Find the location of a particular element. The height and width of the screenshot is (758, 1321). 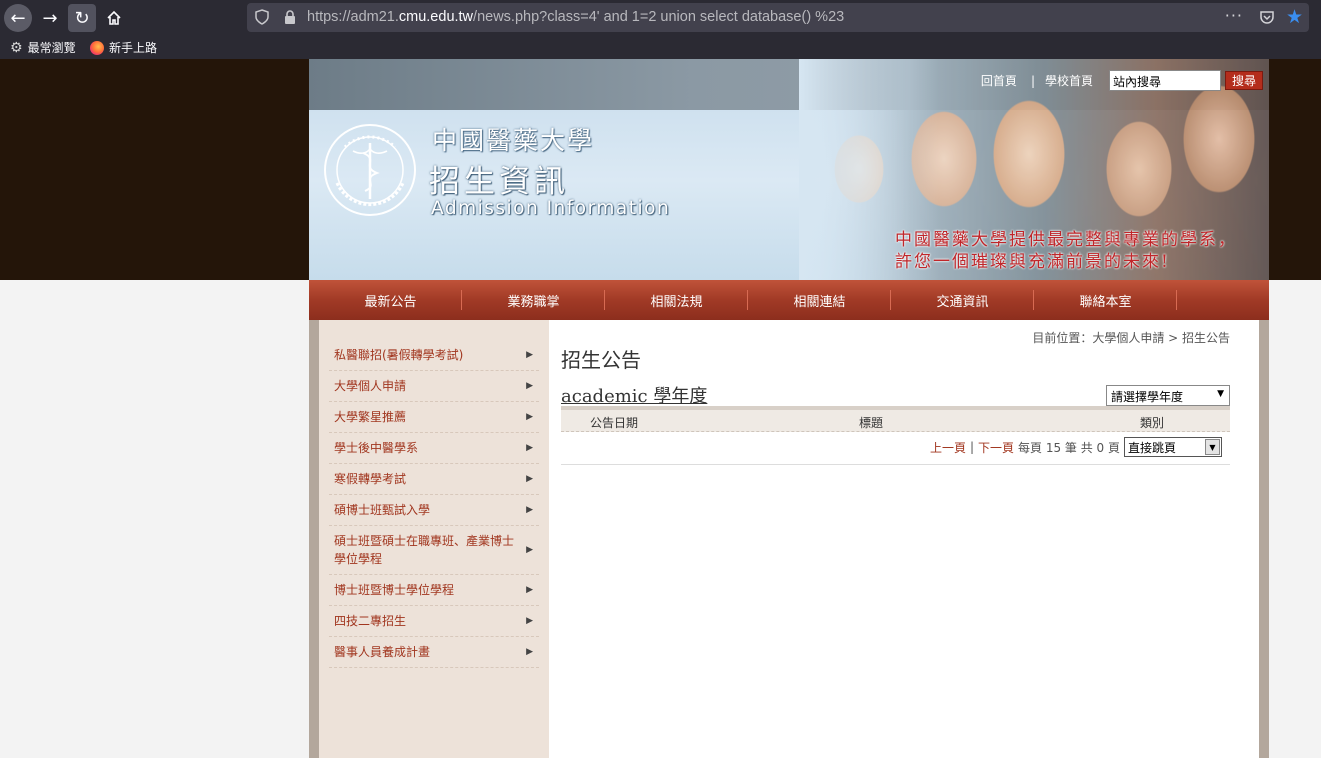

jump-page-select: 直接跳頁 ▼ is located at coordinates (1173, 447).